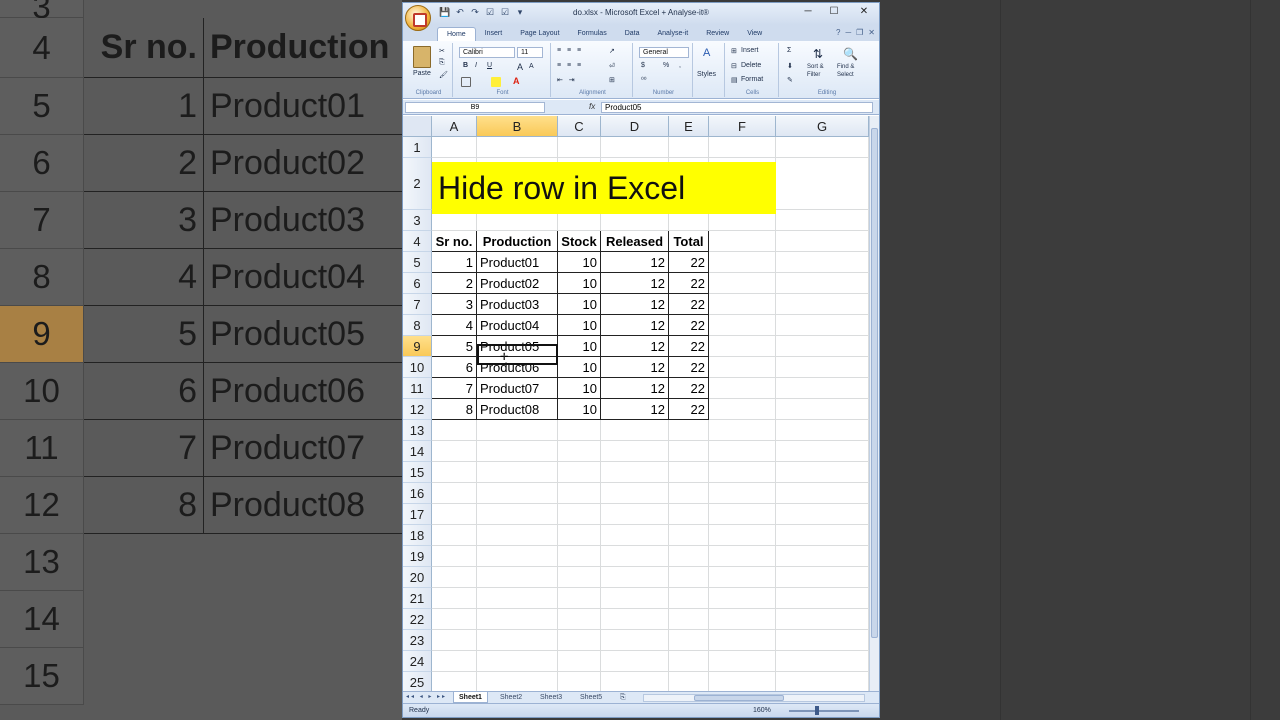  Describe the element at coordinates (517, 262) in the screenshot. I see `table-cell: Product01` at that location.